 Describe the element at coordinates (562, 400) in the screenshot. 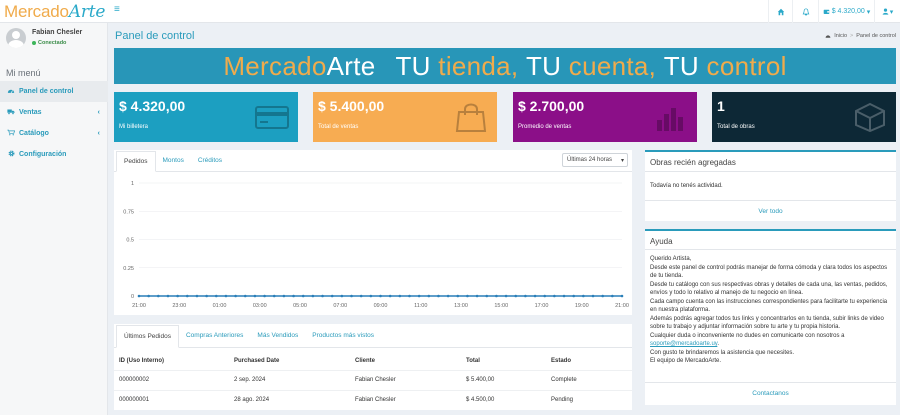

I see `order-status: Pending` at that location.